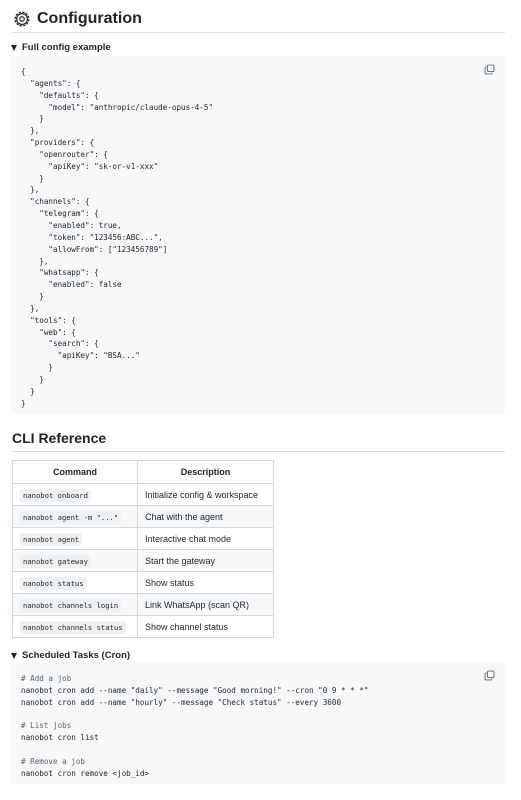  I want to click on description-cell: Link WhatsApp (scan QR), so click(205, 604).